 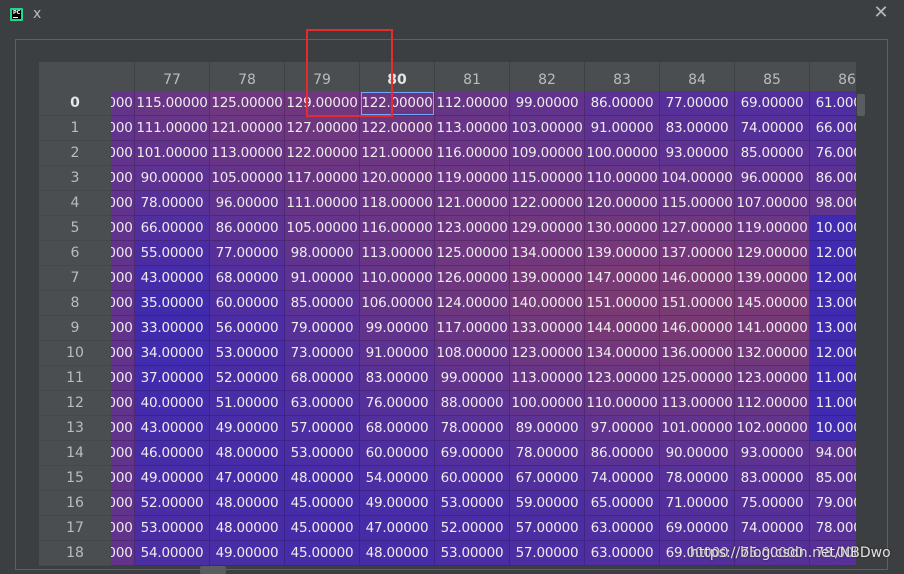 What do you see at coordinates (772, 153) in the screenshot?
I see `table-cell: 85.00000` at bounding box center [772, 153].